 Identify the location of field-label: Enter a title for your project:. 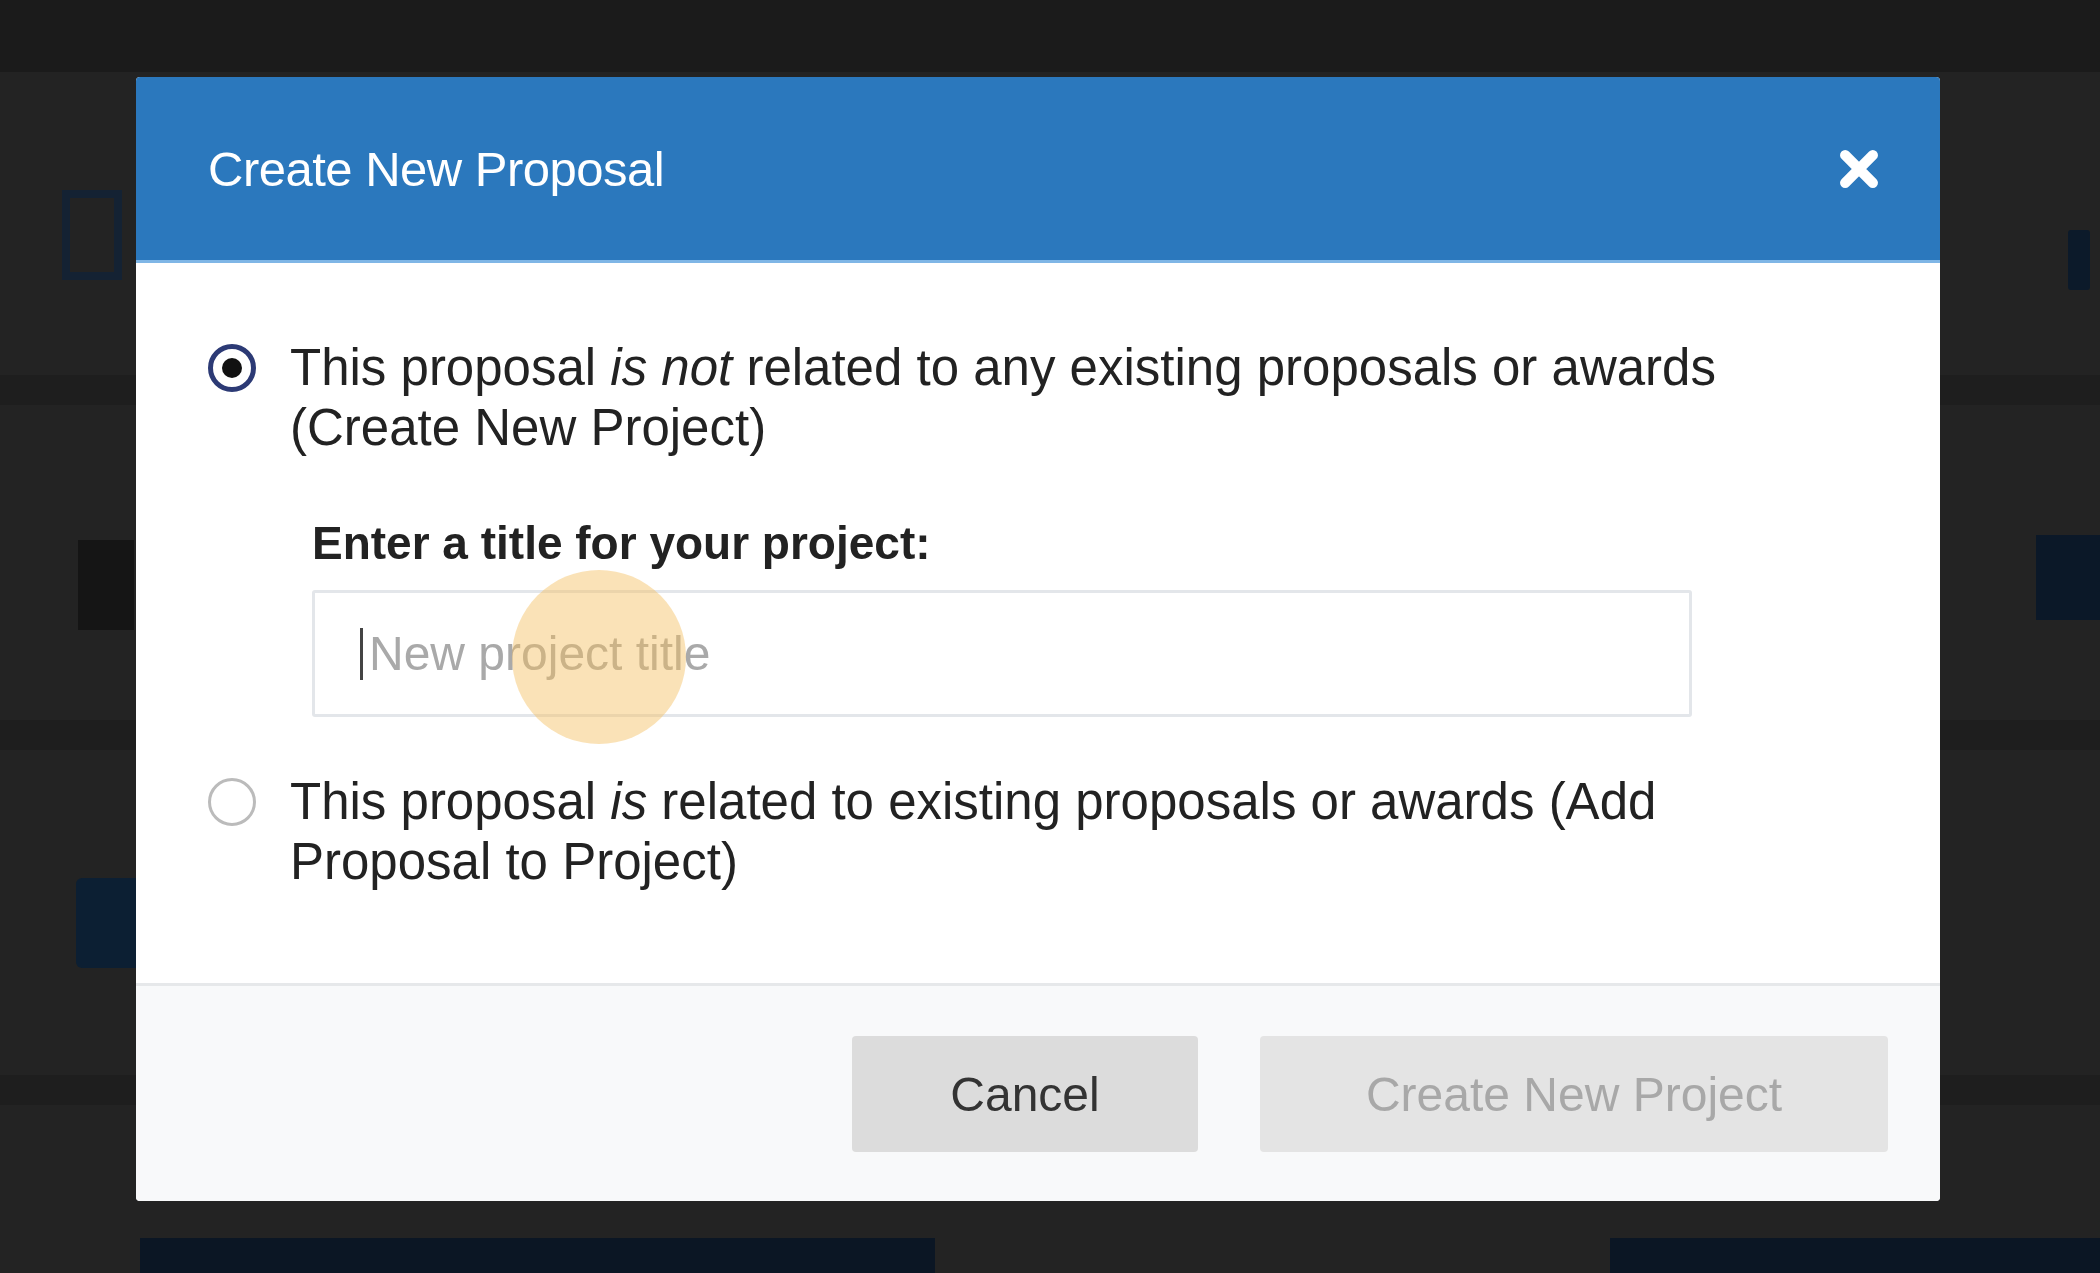
(622, 543).